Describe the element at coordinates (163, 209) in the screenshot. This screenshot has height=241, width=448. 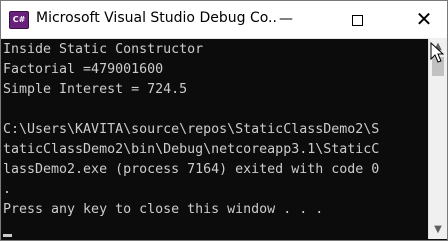
I see `console-line: Press any key to close this window . . .` at that location.